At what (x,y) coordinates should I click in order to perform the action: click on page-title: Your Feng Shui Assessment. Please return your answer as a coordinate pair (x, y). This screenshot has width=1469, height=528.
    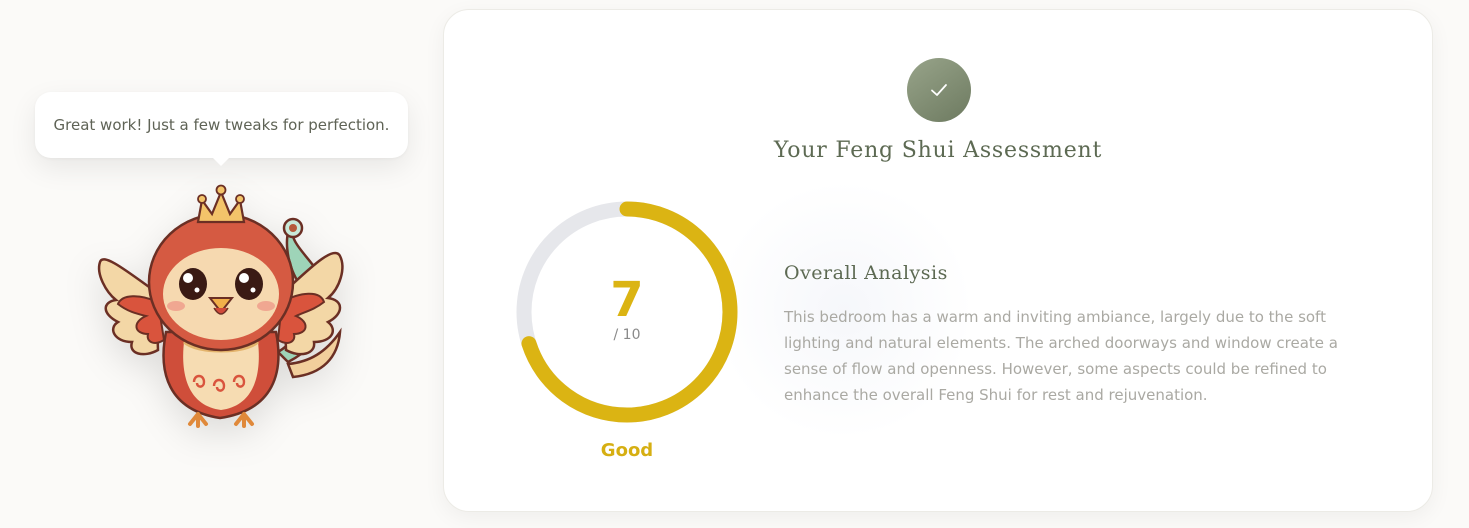
    Looking at the image, I should click on (938, 150).